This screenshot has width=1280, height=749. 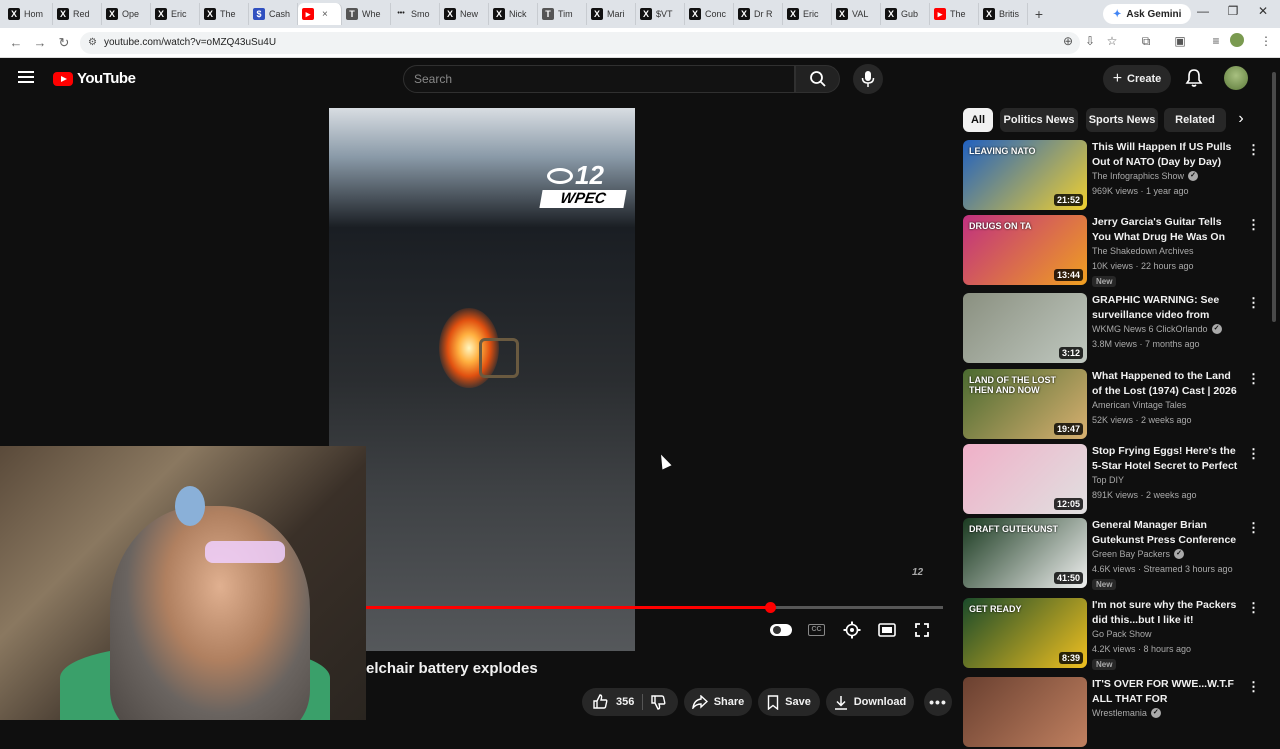 What do you see at coordinates (1266, 41) in the screenshot?
I see `browser-menu-icon: ⋮` at bounding box center [1266, 41].